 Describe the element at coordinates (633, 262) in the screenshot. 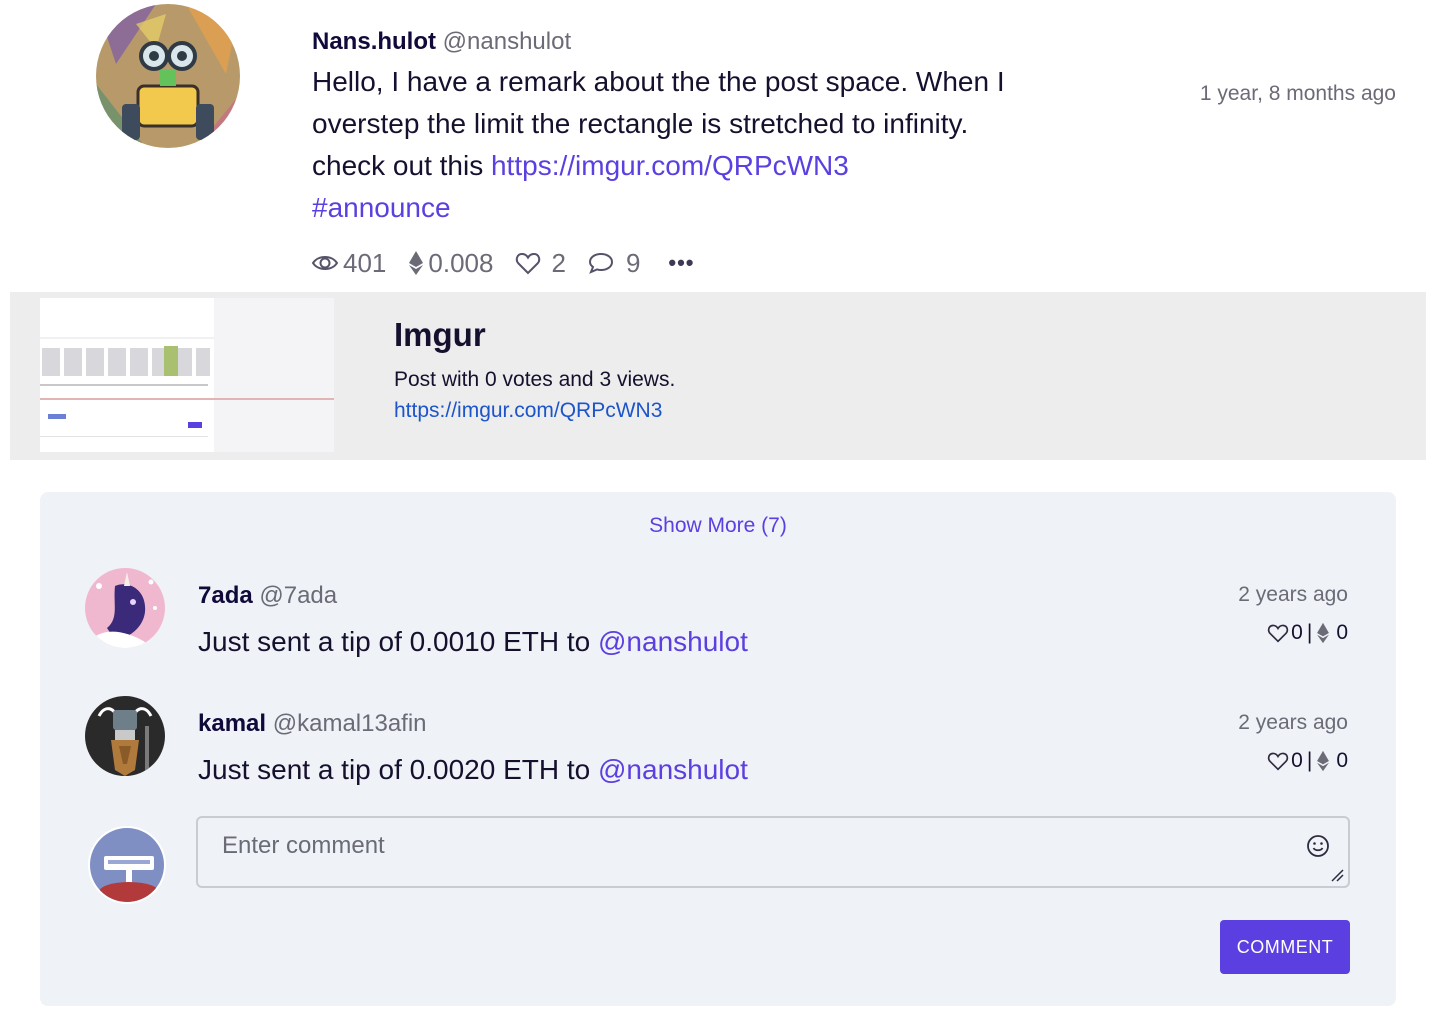

I see `comments-count: 9` at that location.